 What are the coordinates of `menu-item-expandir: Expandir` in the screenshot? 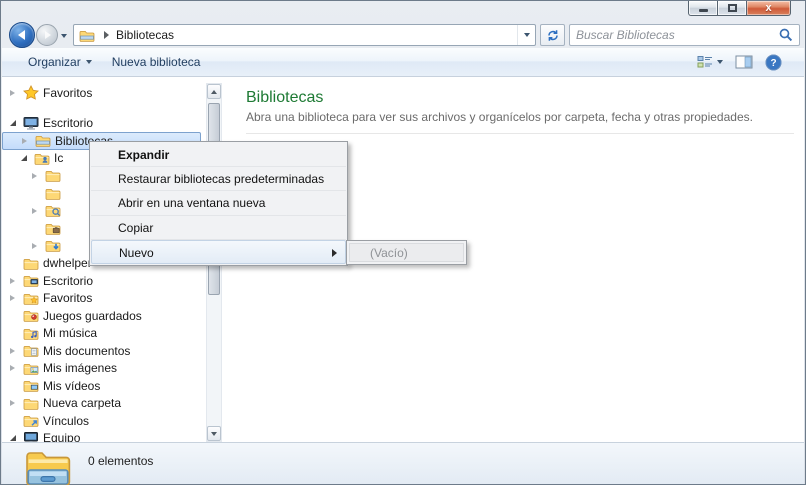 It's located at (218, 155).